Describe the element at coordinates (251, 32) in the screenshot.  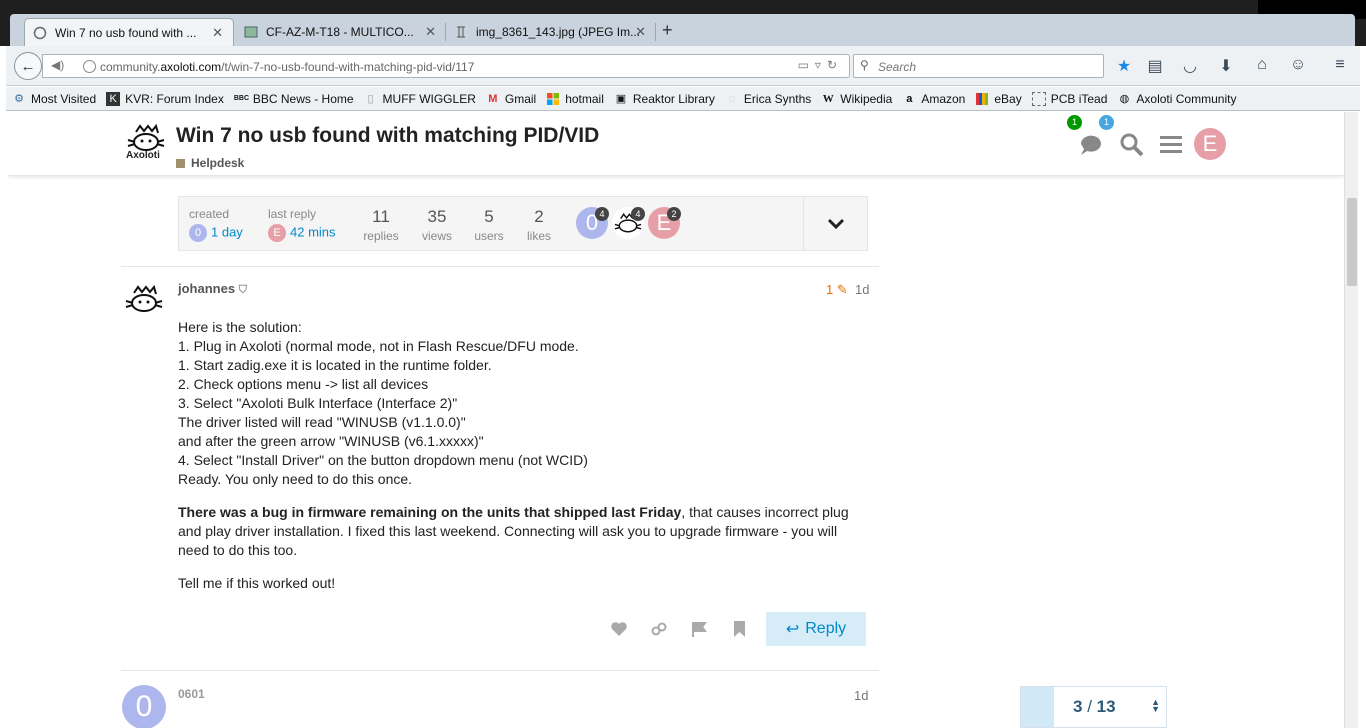
I see `page-tab-icon` at that location.